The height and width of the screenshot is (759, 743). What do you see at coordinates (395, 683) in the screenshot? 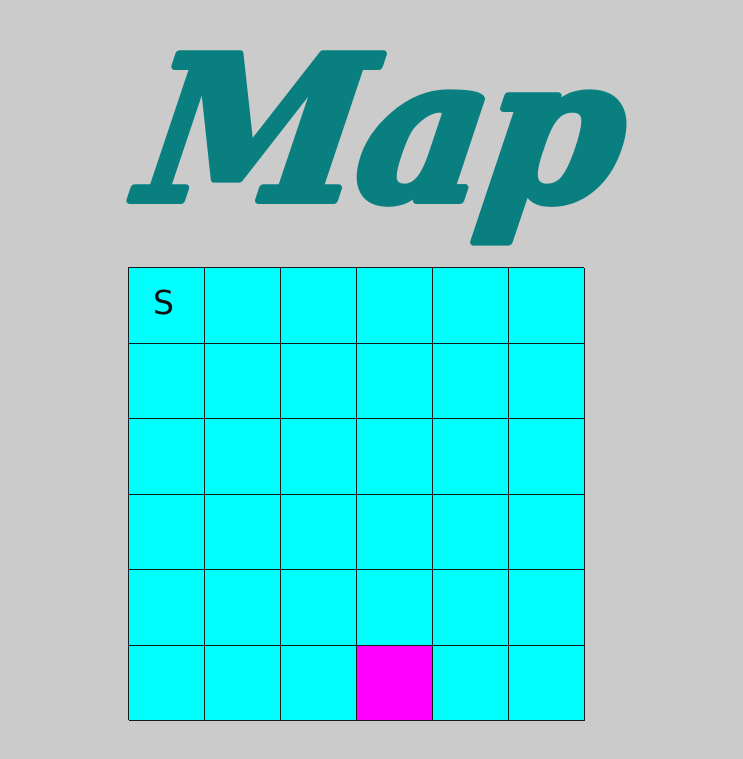
I see `target-cell` at bounding box center [395, 683].